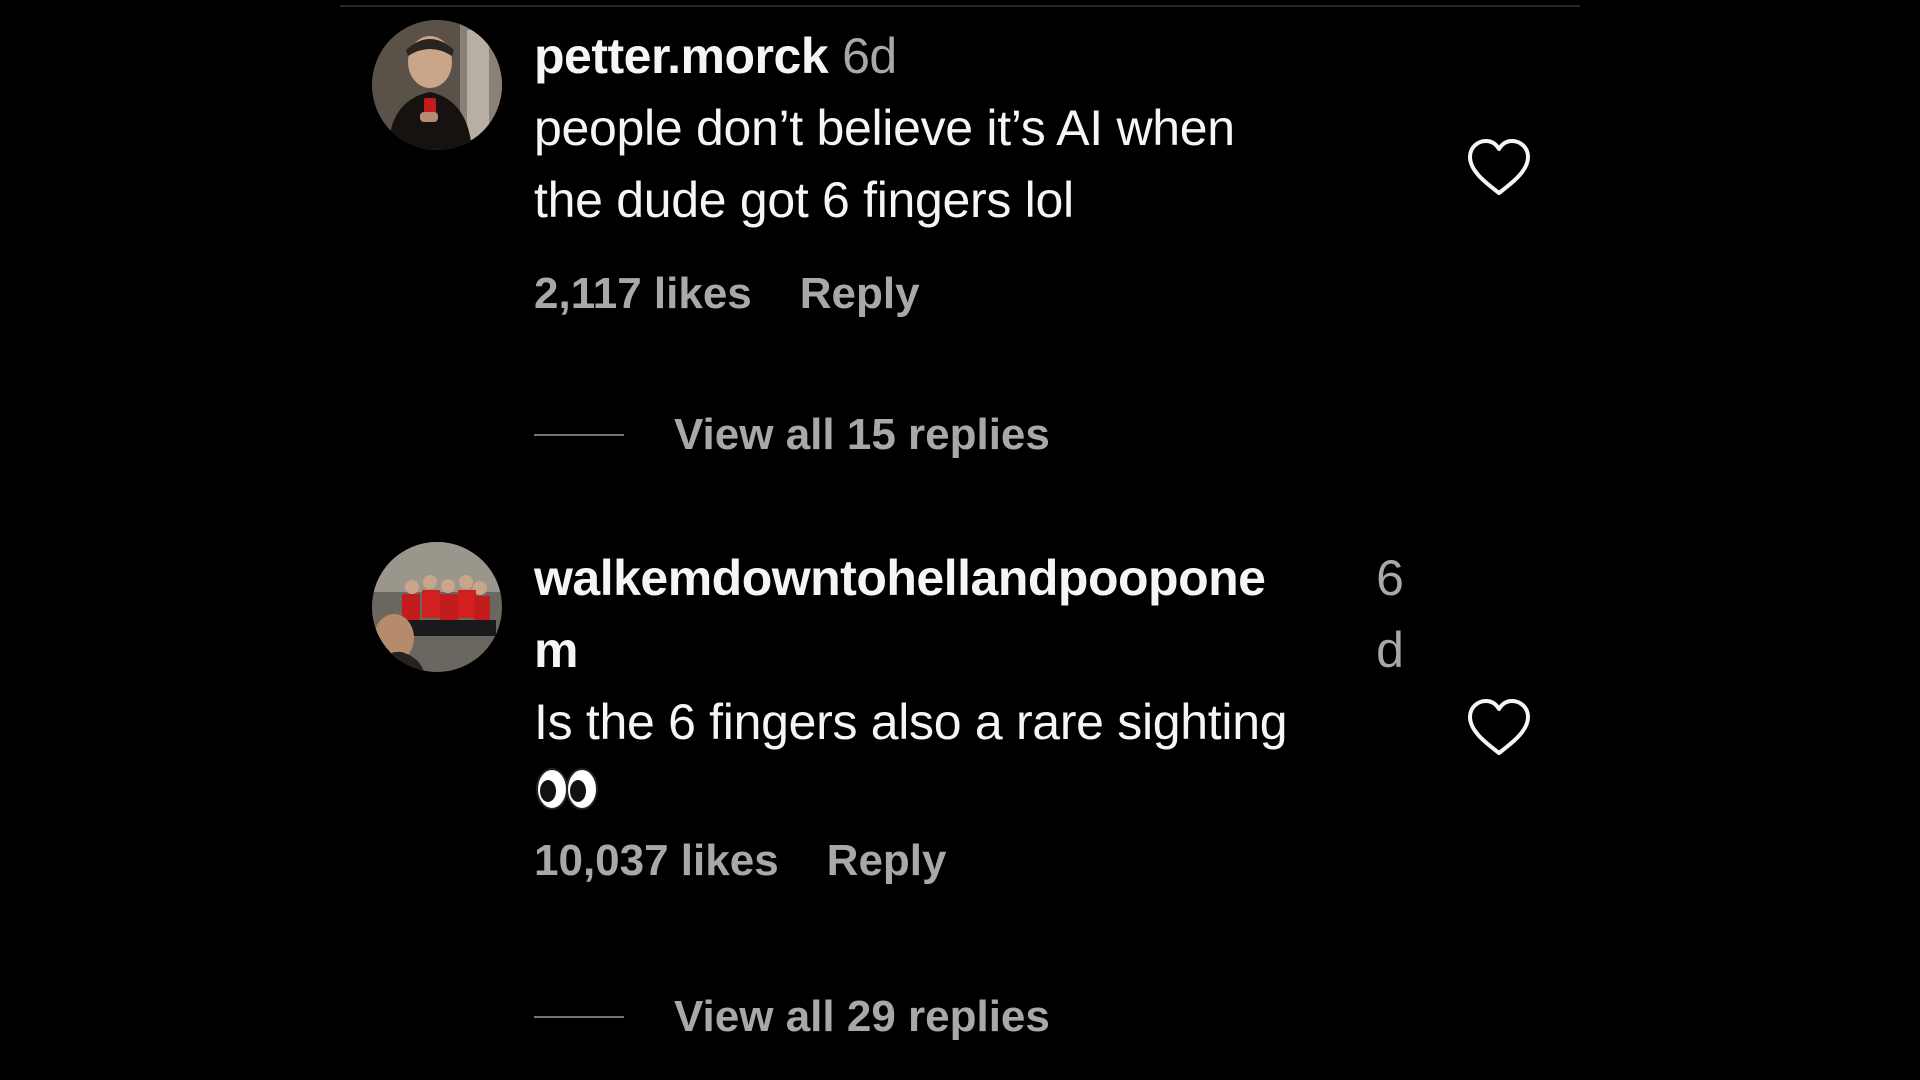 The image size is (1920, 1080). What do you see at coordinates (911, 722) in the screenshot?
I see `comment-text-line: Is the 6 fingers also a rare sighting` at bounding box center [911, 722].